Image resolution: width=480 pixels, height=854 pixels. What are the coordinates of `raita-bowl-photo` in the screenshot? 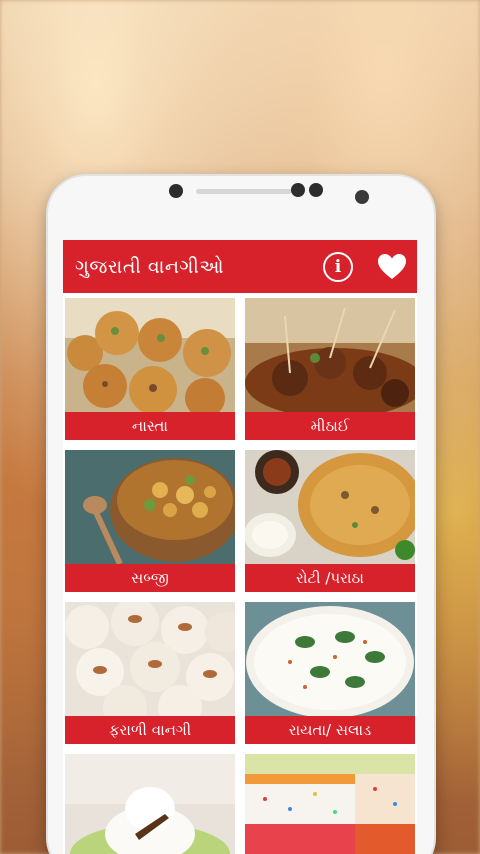 It's located at (330, 659).